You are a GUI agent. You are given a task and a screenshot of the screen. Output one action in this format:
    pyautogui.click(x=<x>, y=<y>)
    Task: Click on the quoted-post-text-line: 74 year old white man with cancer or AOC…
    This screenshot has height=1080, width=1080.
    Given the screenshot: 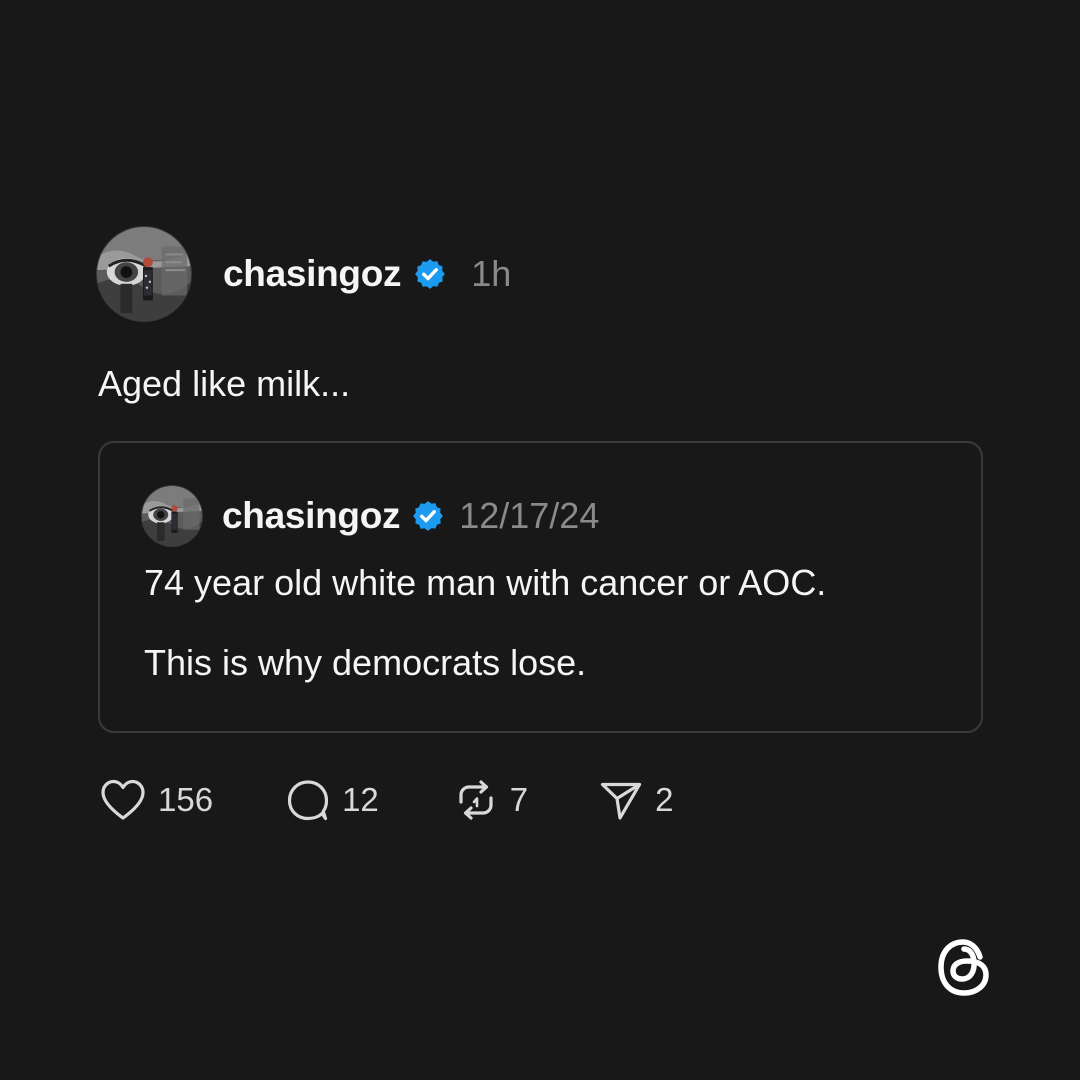 What is the action you would take?
    pyautogui.click(x=485, y=582)
    